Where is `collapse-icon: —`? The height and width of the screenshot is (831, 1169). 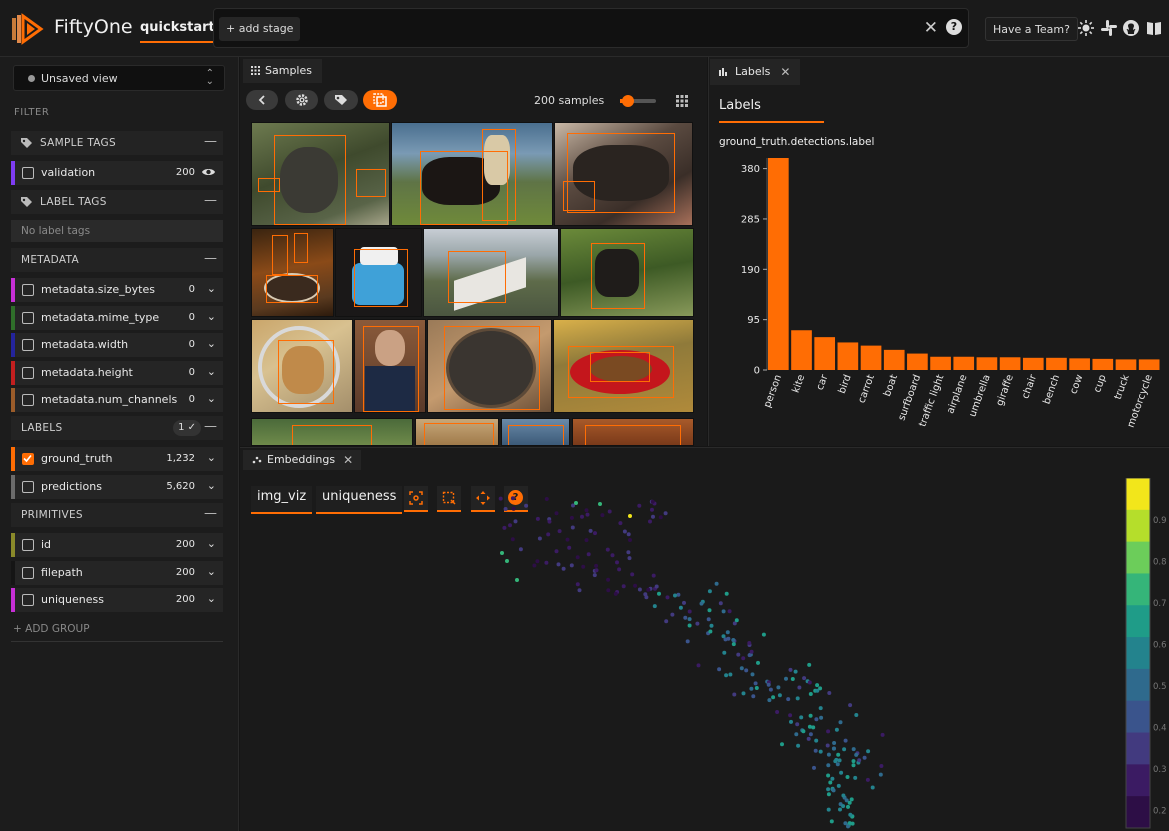
collapse-icon: — is located at coordinates (210, 426).